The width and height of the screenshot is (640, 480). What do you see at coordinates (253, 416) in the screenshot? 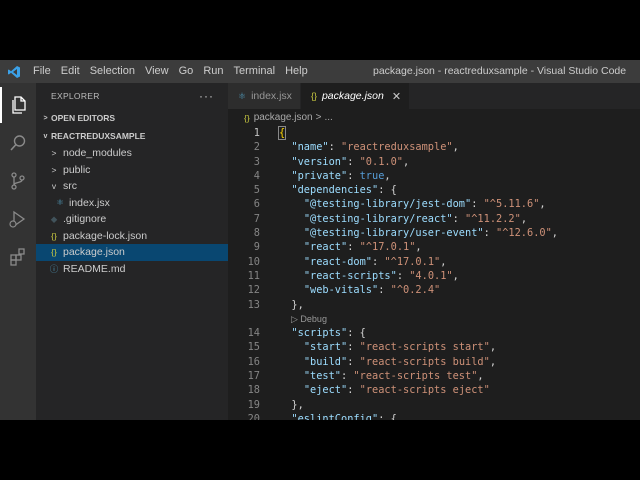
I see `line-number: 20` at bounding box center [253, 416].